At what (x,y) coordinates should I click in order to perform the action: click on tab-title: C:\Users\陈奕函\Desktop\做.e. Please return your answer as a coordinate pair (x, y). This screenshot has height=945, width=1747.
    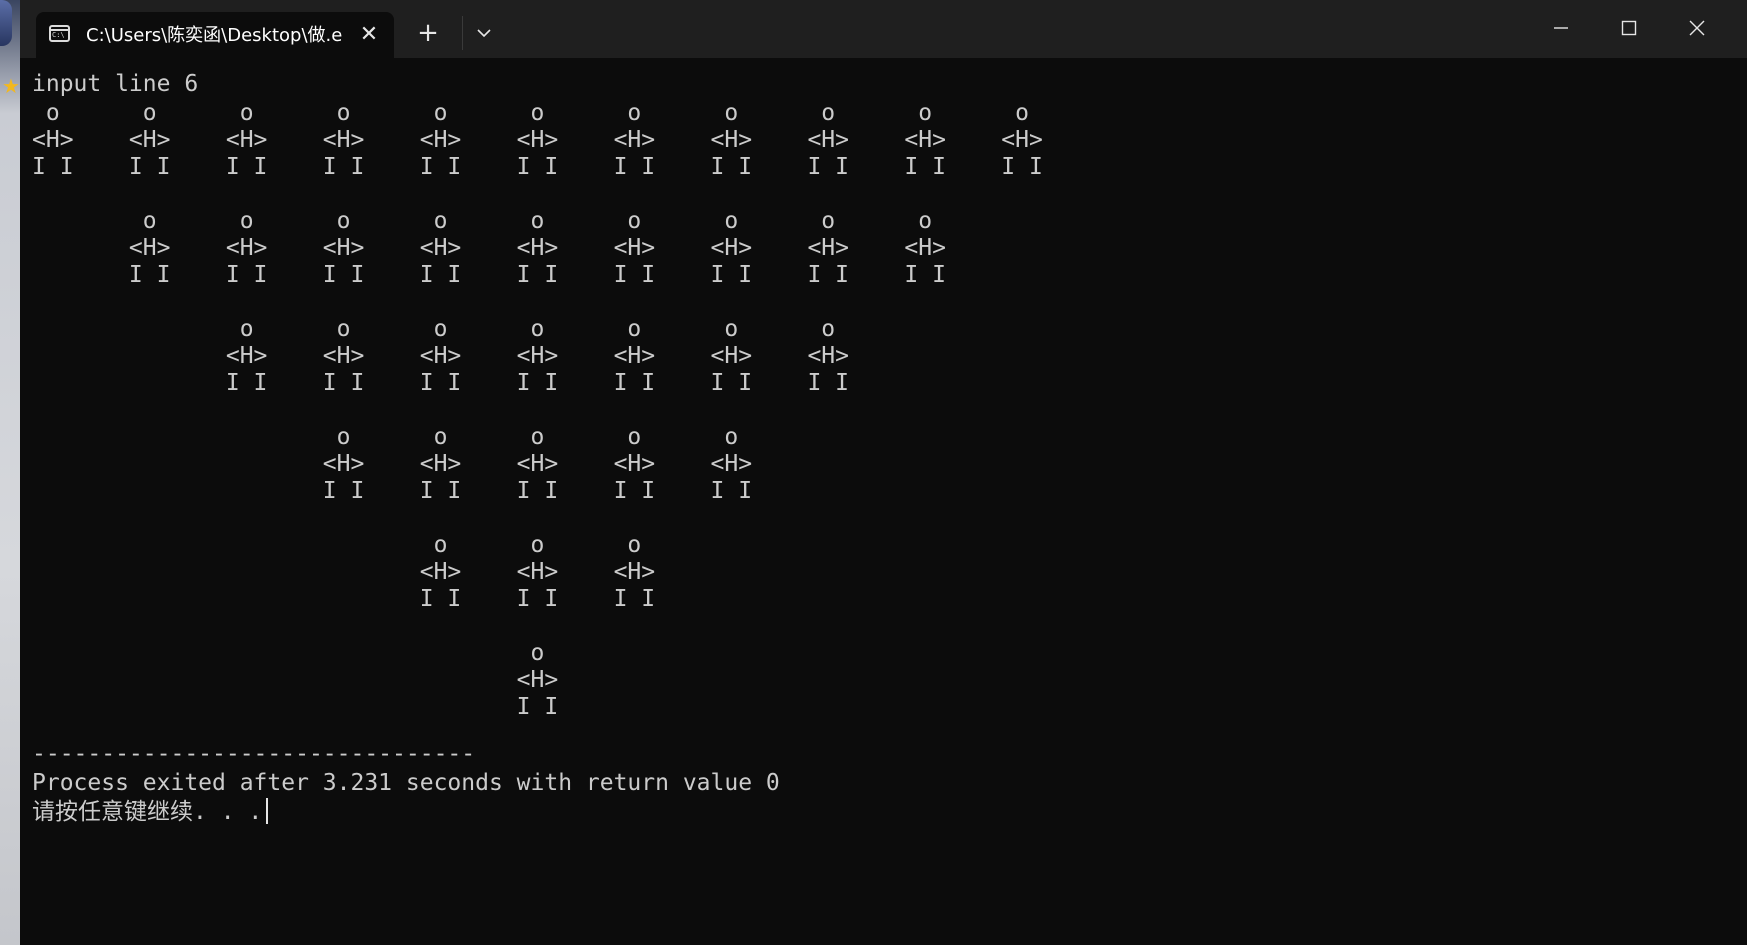
    Looking at the image, I should click on (214, 35).